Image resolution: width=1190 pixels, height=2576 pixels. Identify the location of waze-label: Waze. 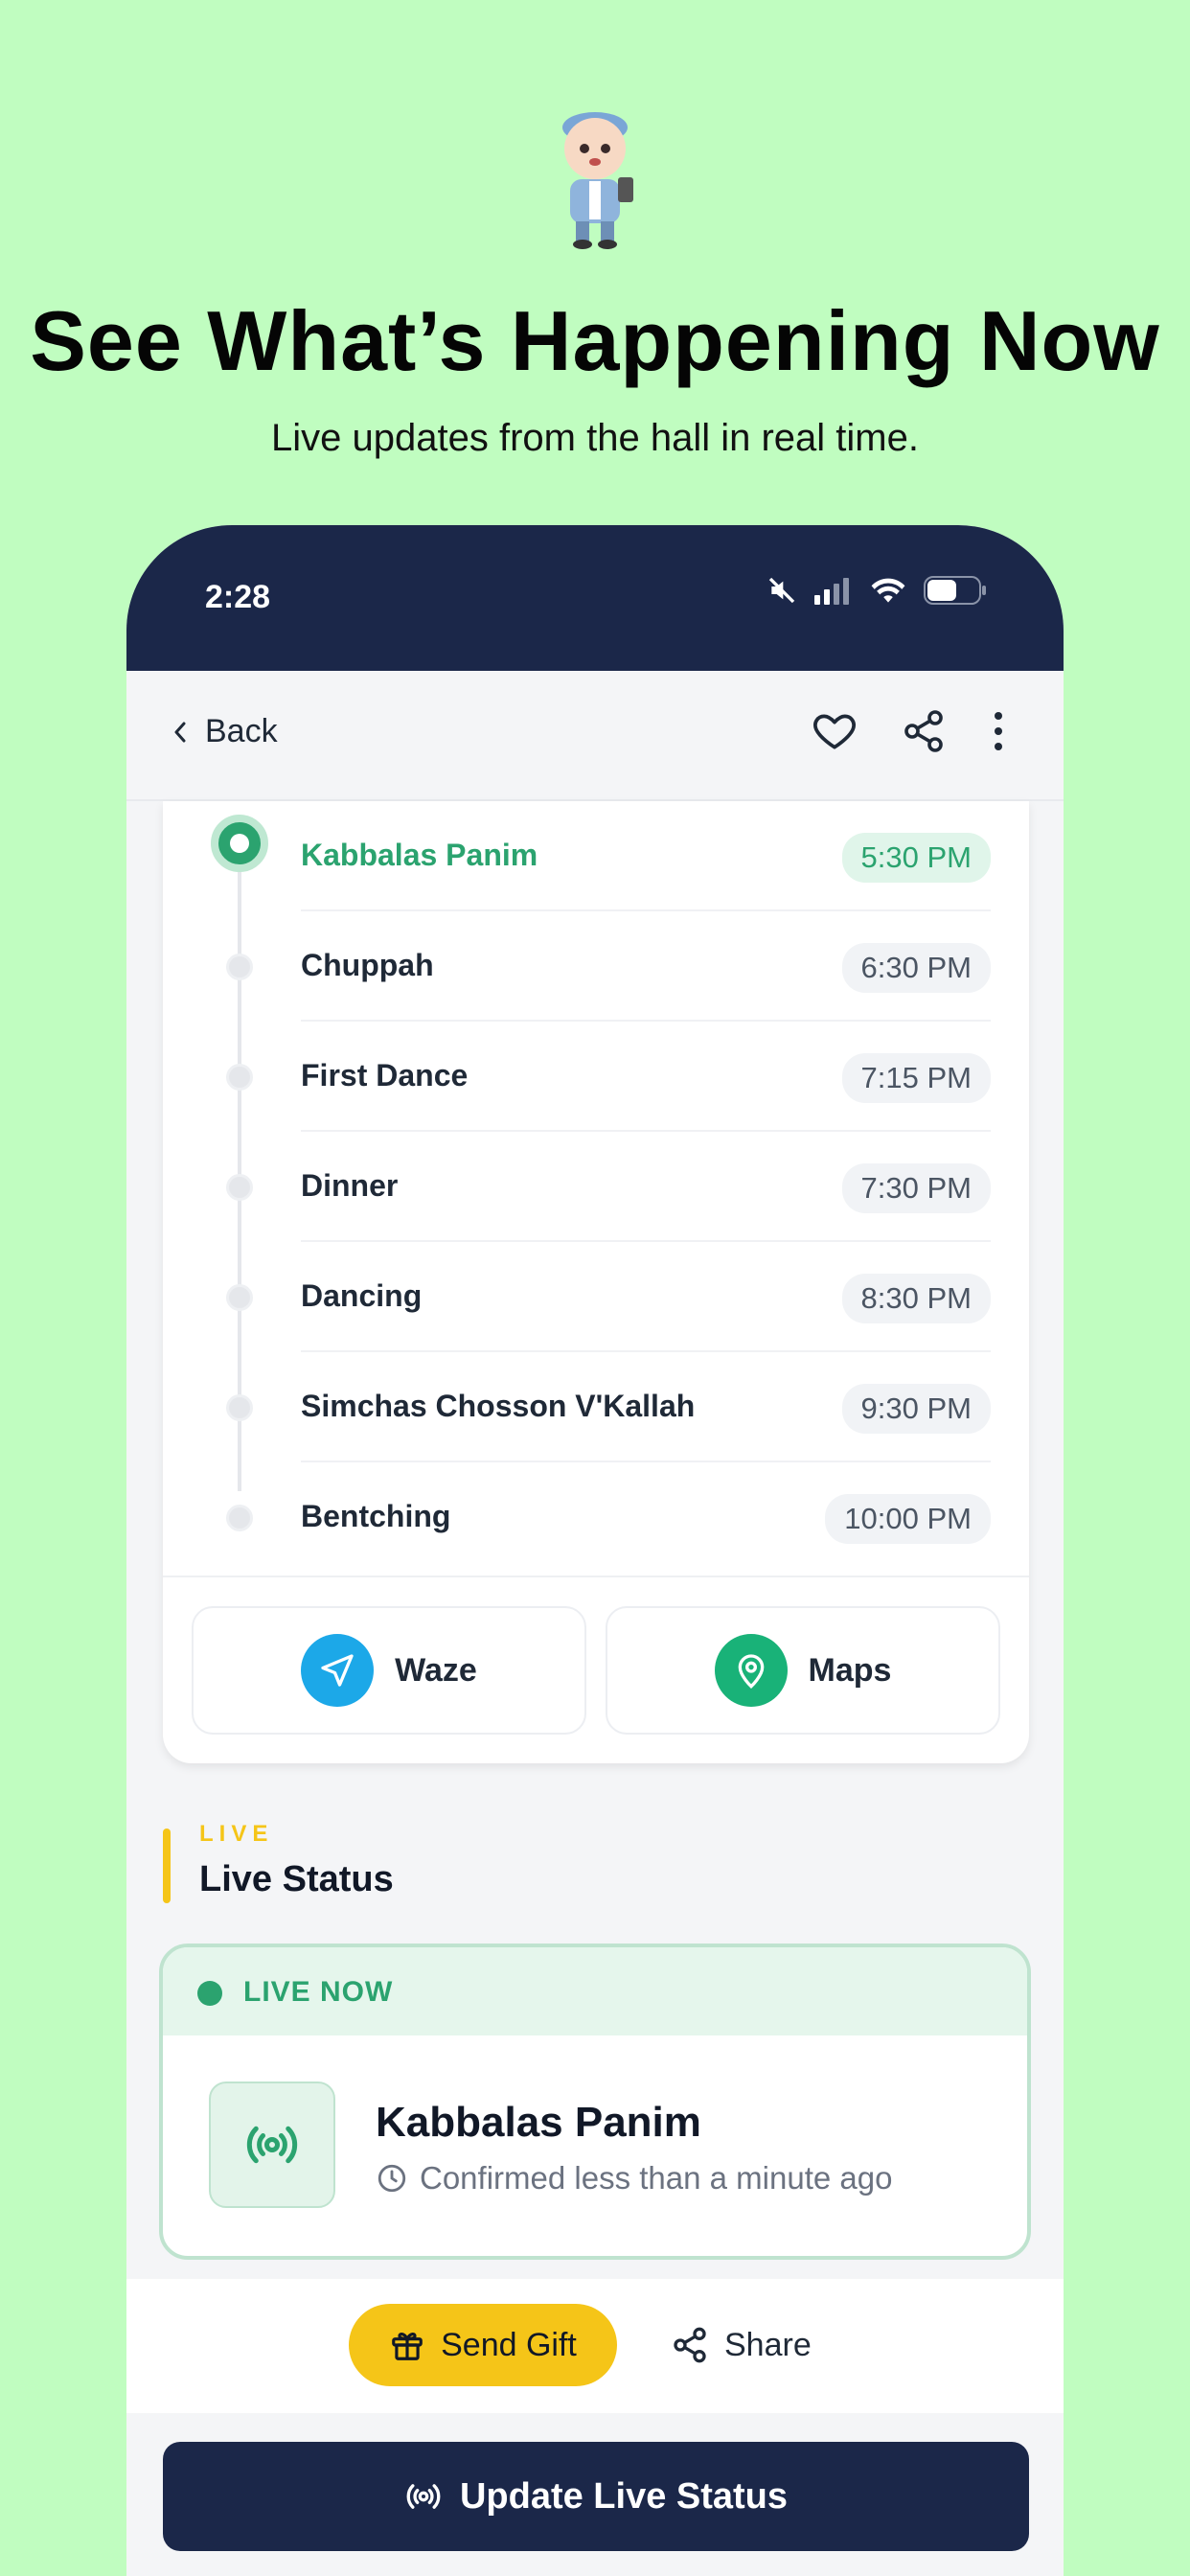
(436, 1670).